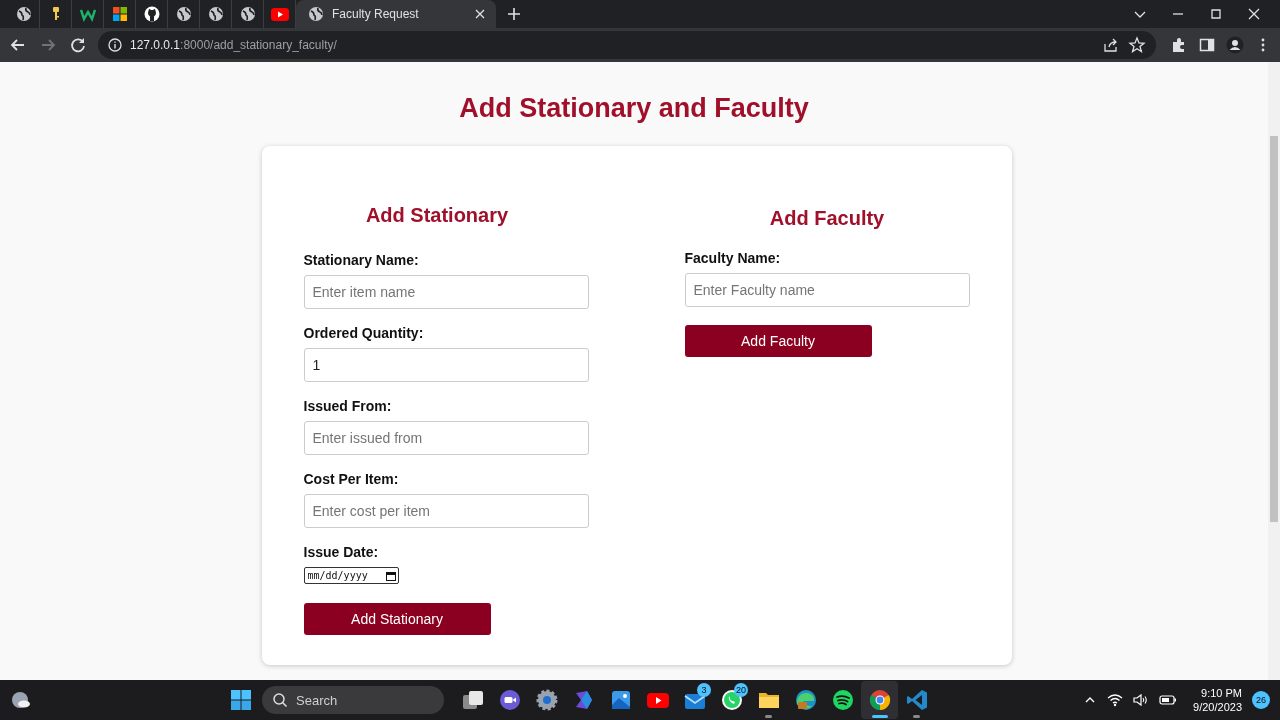 This screenshot has height=720, width=1280. Describe the element at coordinates (1254, 14) in the screenshot. I see `close-icon` at that location.